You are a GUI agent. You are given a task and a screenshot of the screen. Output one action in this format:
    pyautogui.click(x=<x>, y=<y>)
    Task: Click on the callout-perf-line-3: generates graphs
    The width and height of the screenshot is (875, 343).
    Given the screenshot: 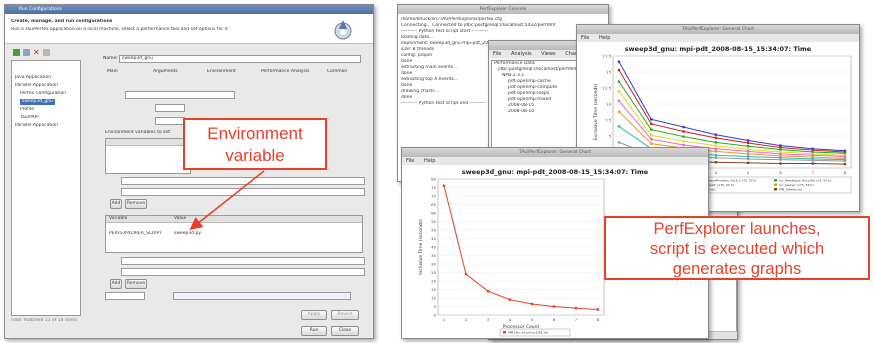 What is the action you would take?
    pyautogui.click(x=737, y=269)
    